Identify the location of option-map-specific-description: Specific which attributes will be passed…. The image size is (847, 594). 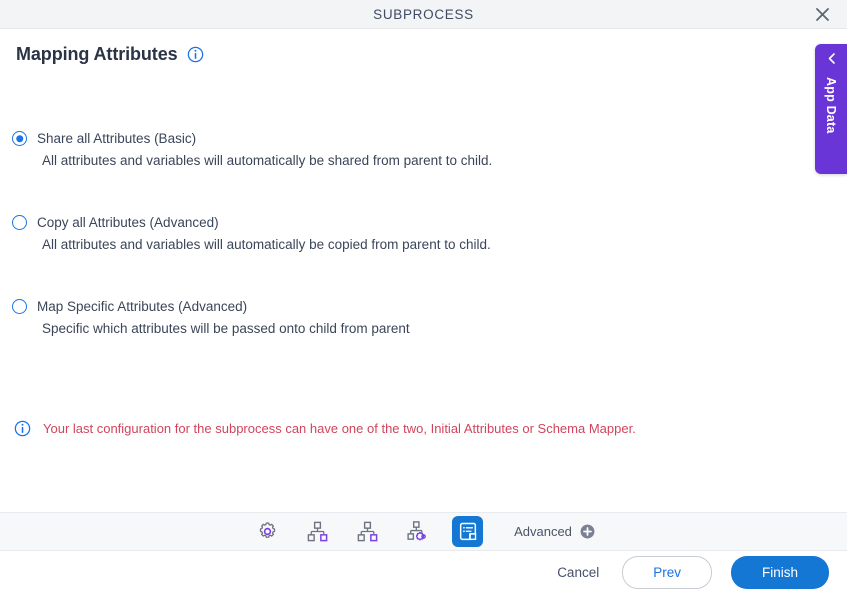
(226, 328).